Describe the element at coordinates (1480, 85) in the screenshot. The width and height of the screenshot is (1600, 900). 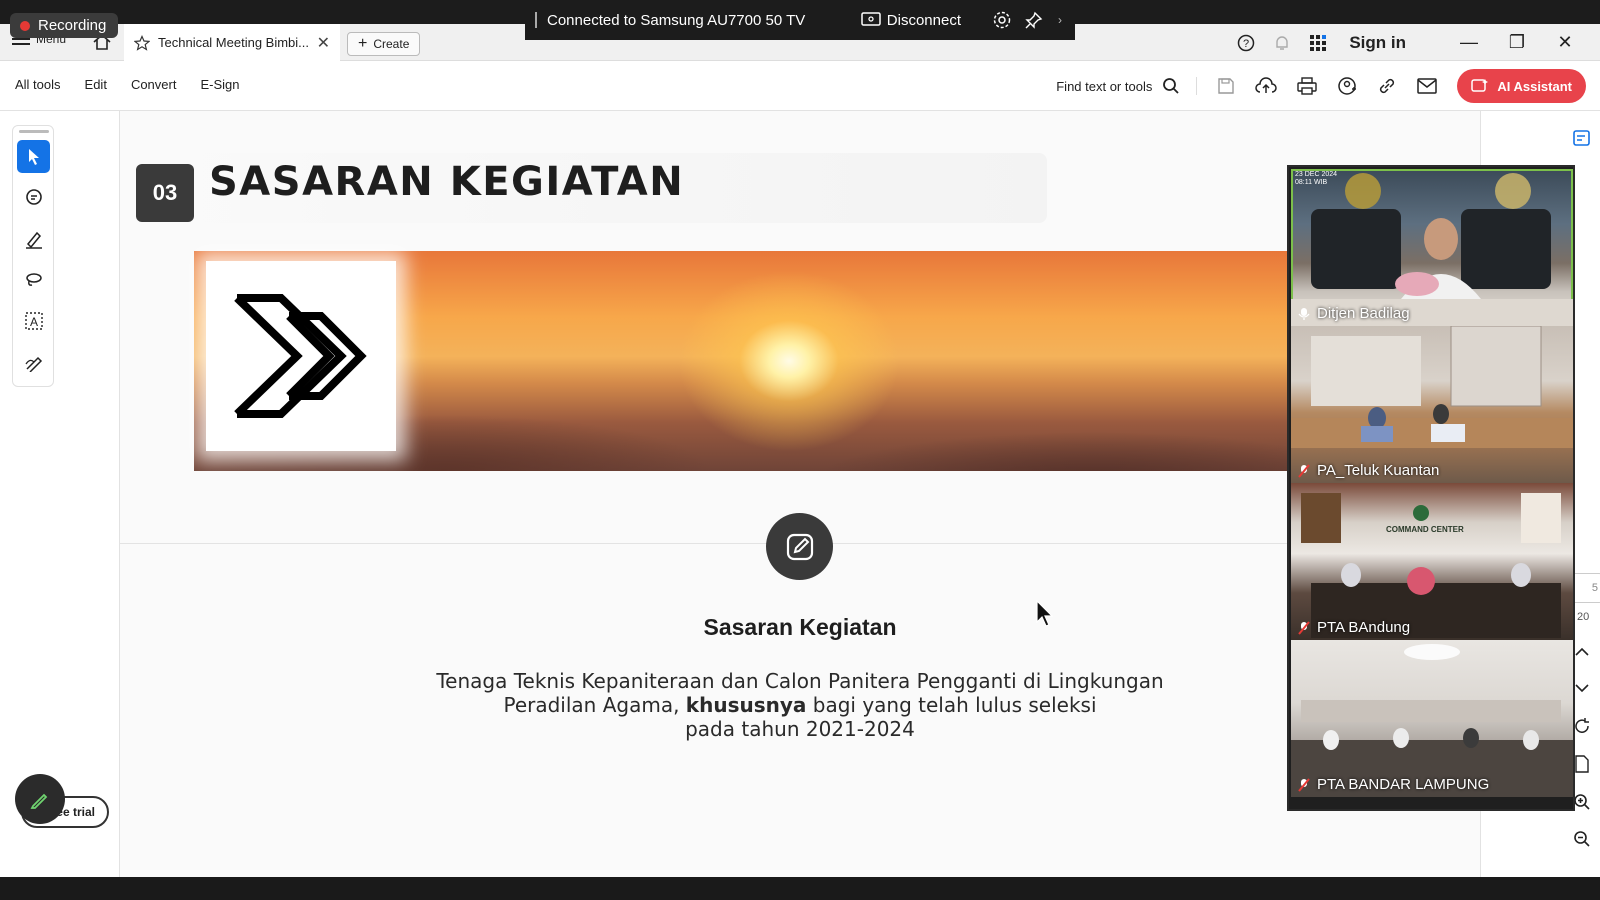
I see `ai-sparkle-icon` at that location.